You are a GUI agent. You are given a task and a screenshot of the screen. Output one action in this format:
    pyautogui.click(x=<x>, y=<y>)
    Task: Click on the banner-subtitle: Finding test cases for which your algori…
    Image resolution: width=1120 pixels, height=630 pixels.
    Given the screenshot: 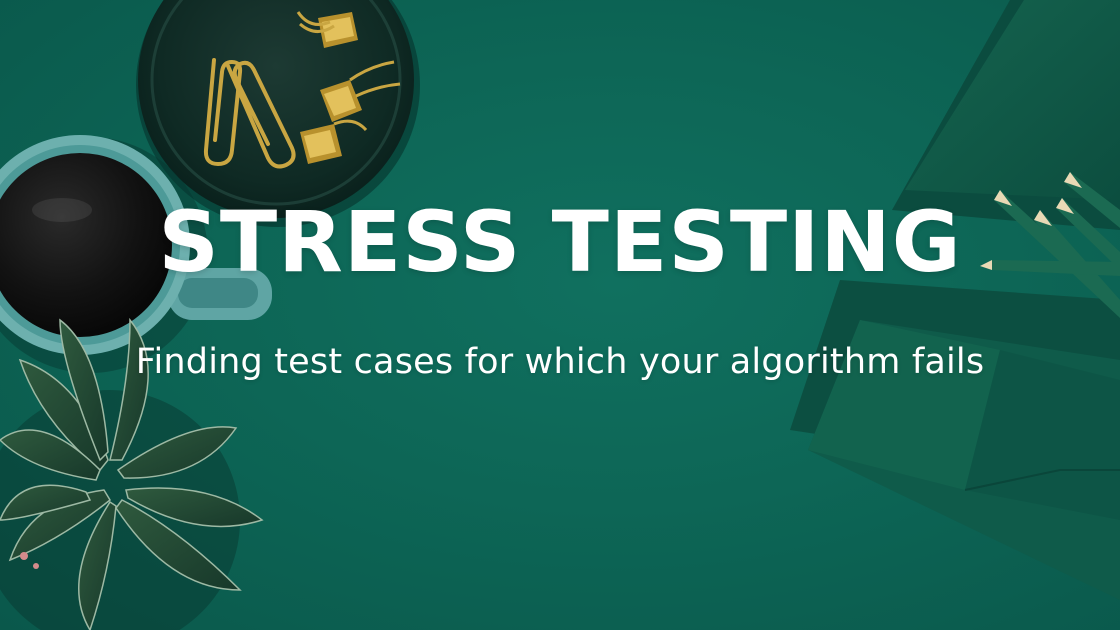 What is the action you would take?
    pyautogui.click(x=560, y=362)
    